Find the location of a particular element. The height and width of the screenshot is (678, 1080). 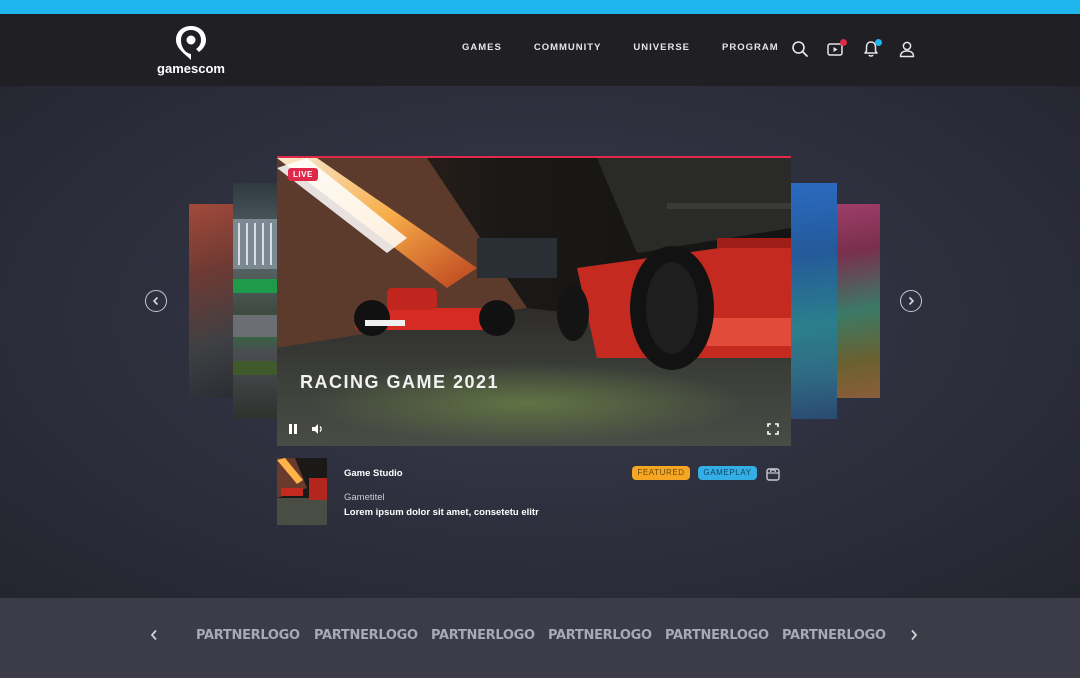

search-icon is located at coordinates (800, 49).